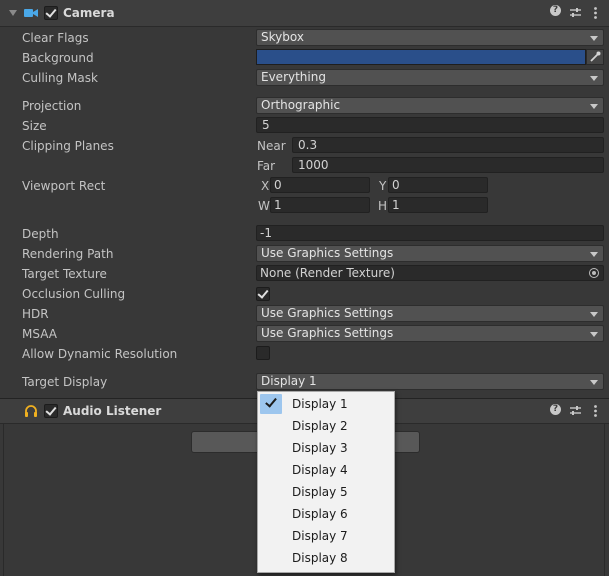 This screenshot has width=609, height=576. I want to click on projection-dropdown: Orthographic, so click(430, 105).